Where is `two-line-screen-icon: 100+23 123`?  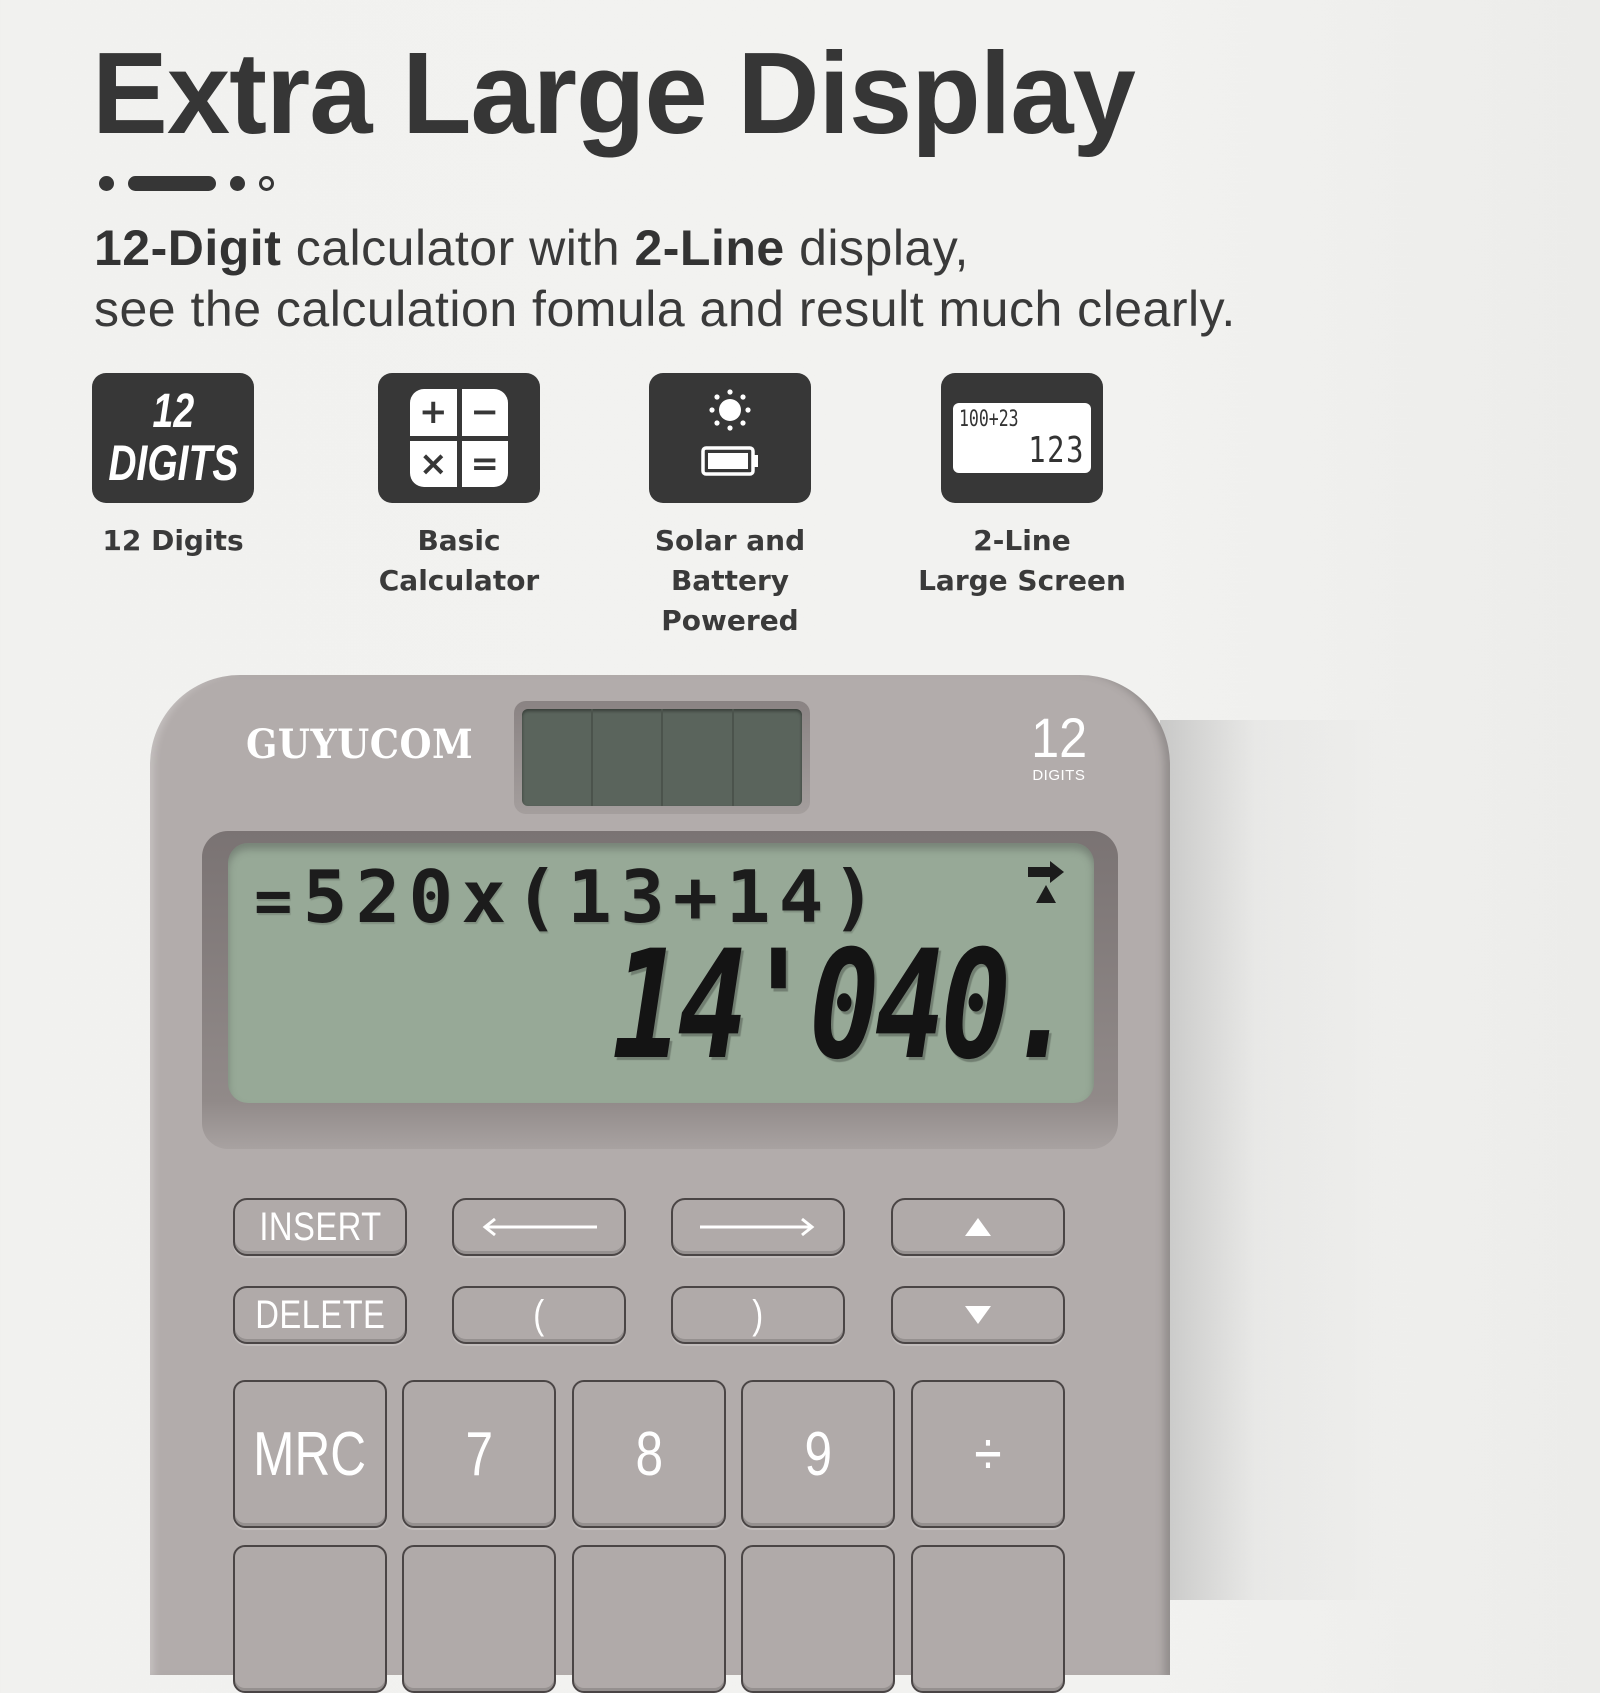
two-line-screen-icon: 100+23 123 is located at coordinates (1022, 438).